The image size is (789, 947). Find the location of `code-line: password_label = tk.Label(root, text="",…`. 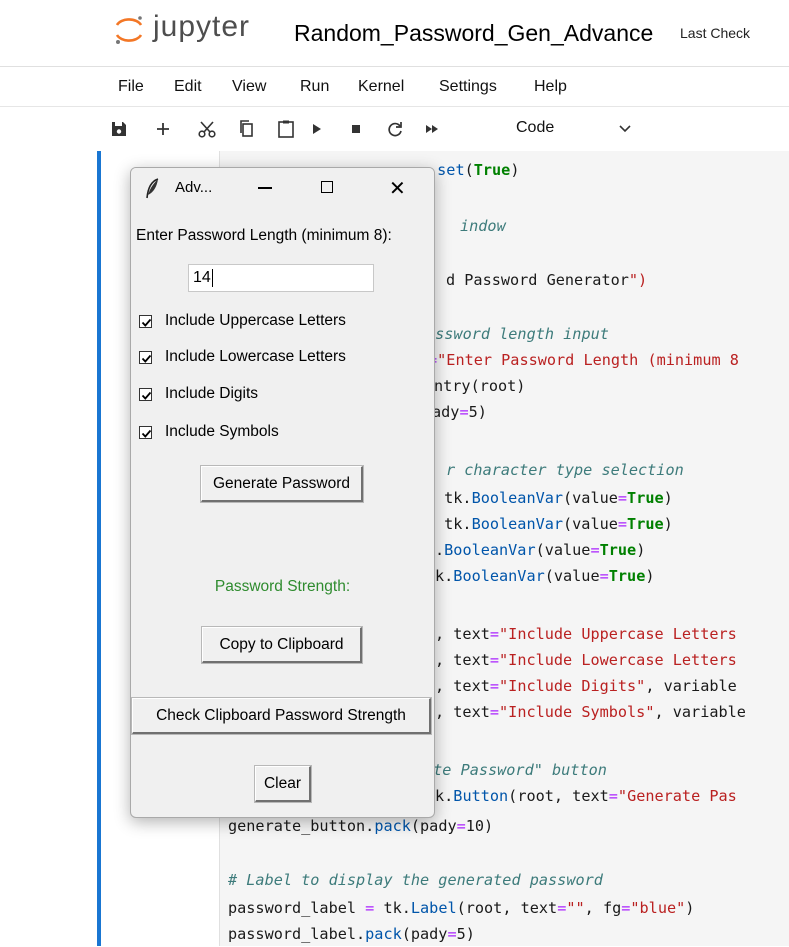

code-line: password_label = tk.Label(root, text="",… is located at coordinates (461, 908).